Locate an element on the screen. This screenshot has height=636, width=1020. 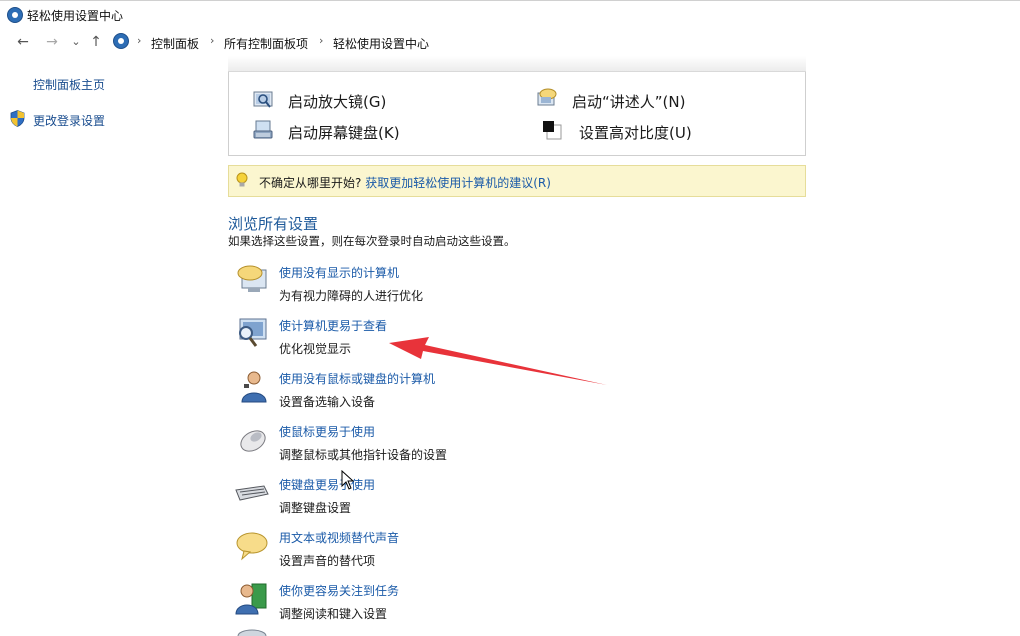
next-item-icon is located at coordinates (252, 632).